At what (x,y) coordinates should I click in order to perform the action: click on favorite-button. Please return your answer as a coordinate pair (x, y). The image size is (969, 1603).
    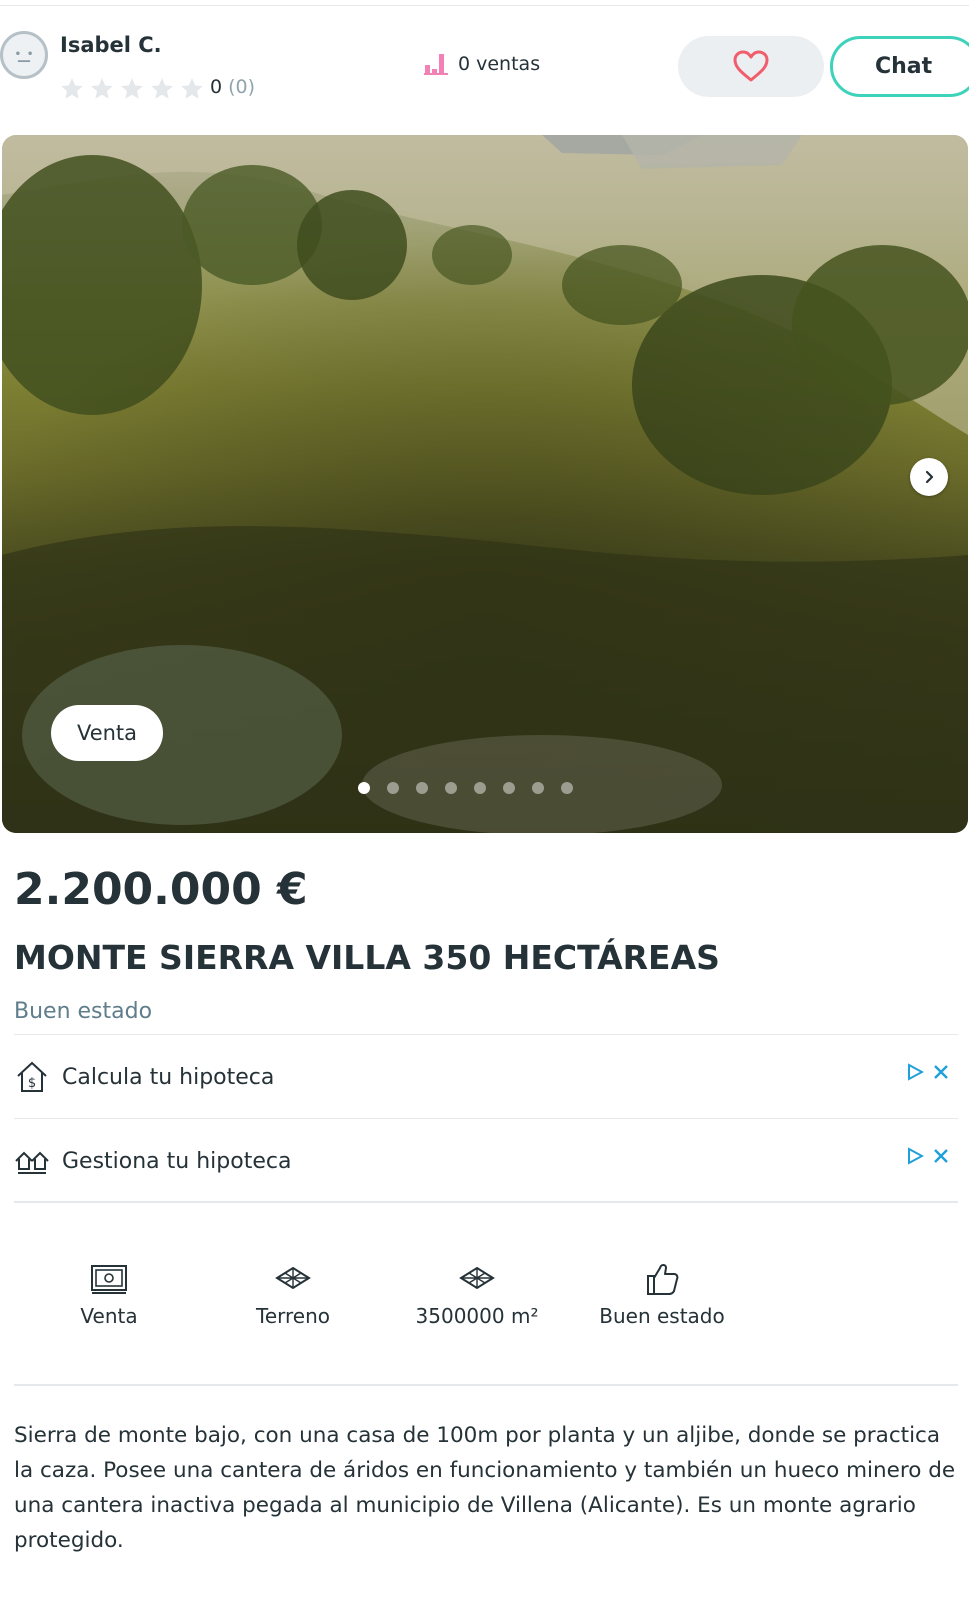
    Looking at the image, I should click on (751, 66).